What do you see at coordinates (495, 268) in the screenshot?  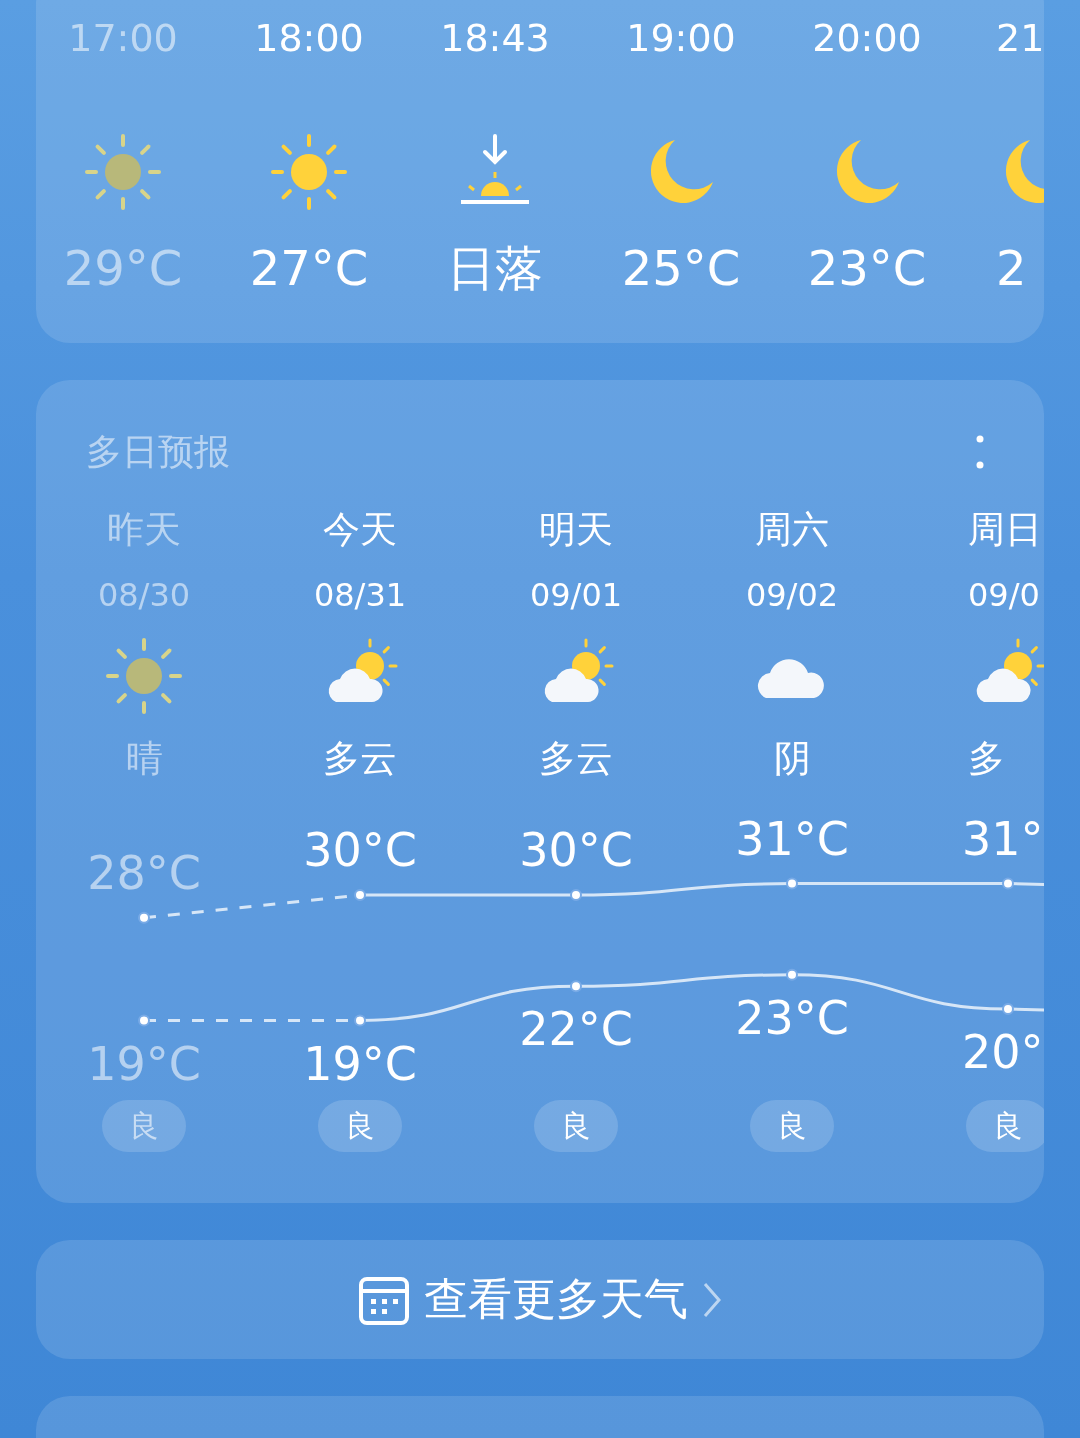 I see `sunset-label: 日落` at bounding box center [495, 268].